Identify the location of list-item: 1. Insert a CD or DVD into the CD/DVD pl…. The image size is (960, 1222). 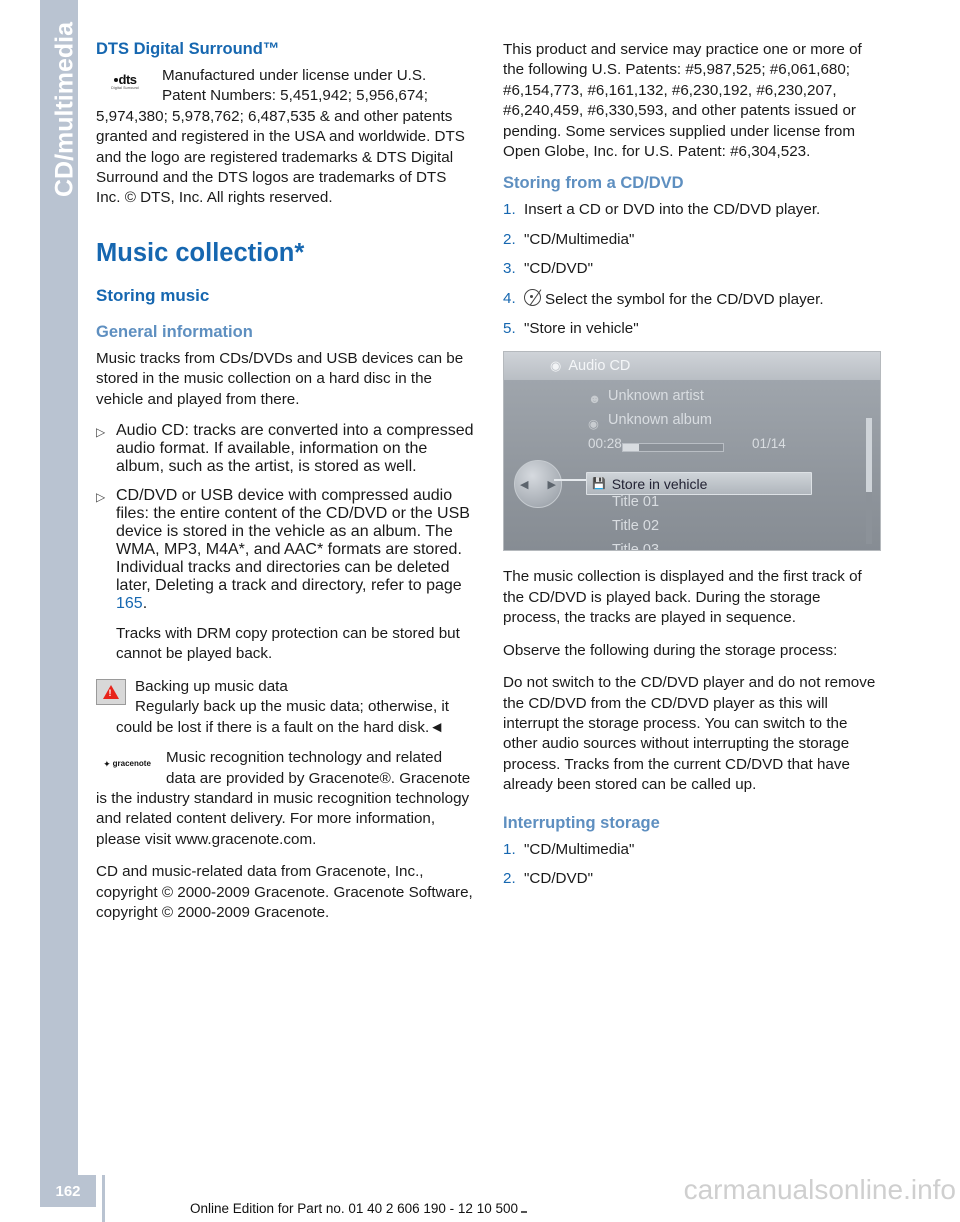
(692, 210).